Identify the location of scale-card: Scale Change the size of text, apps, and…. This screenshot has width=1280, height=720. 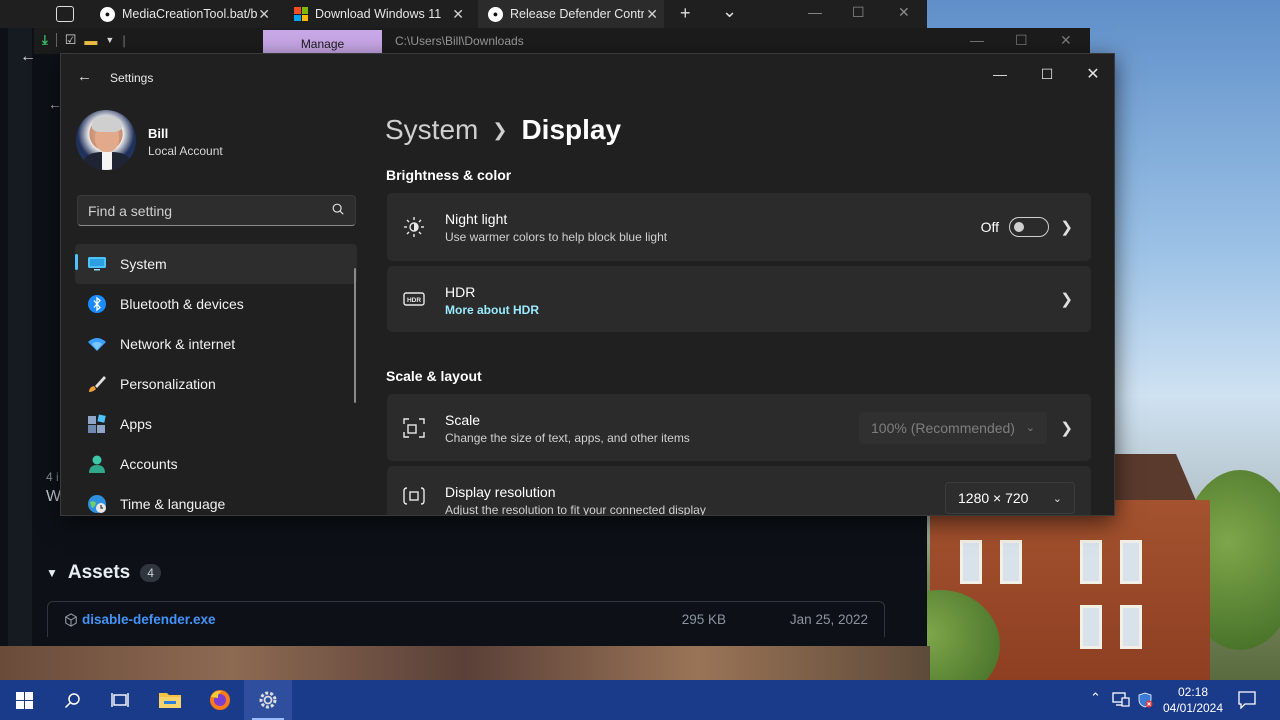
(739, 427).